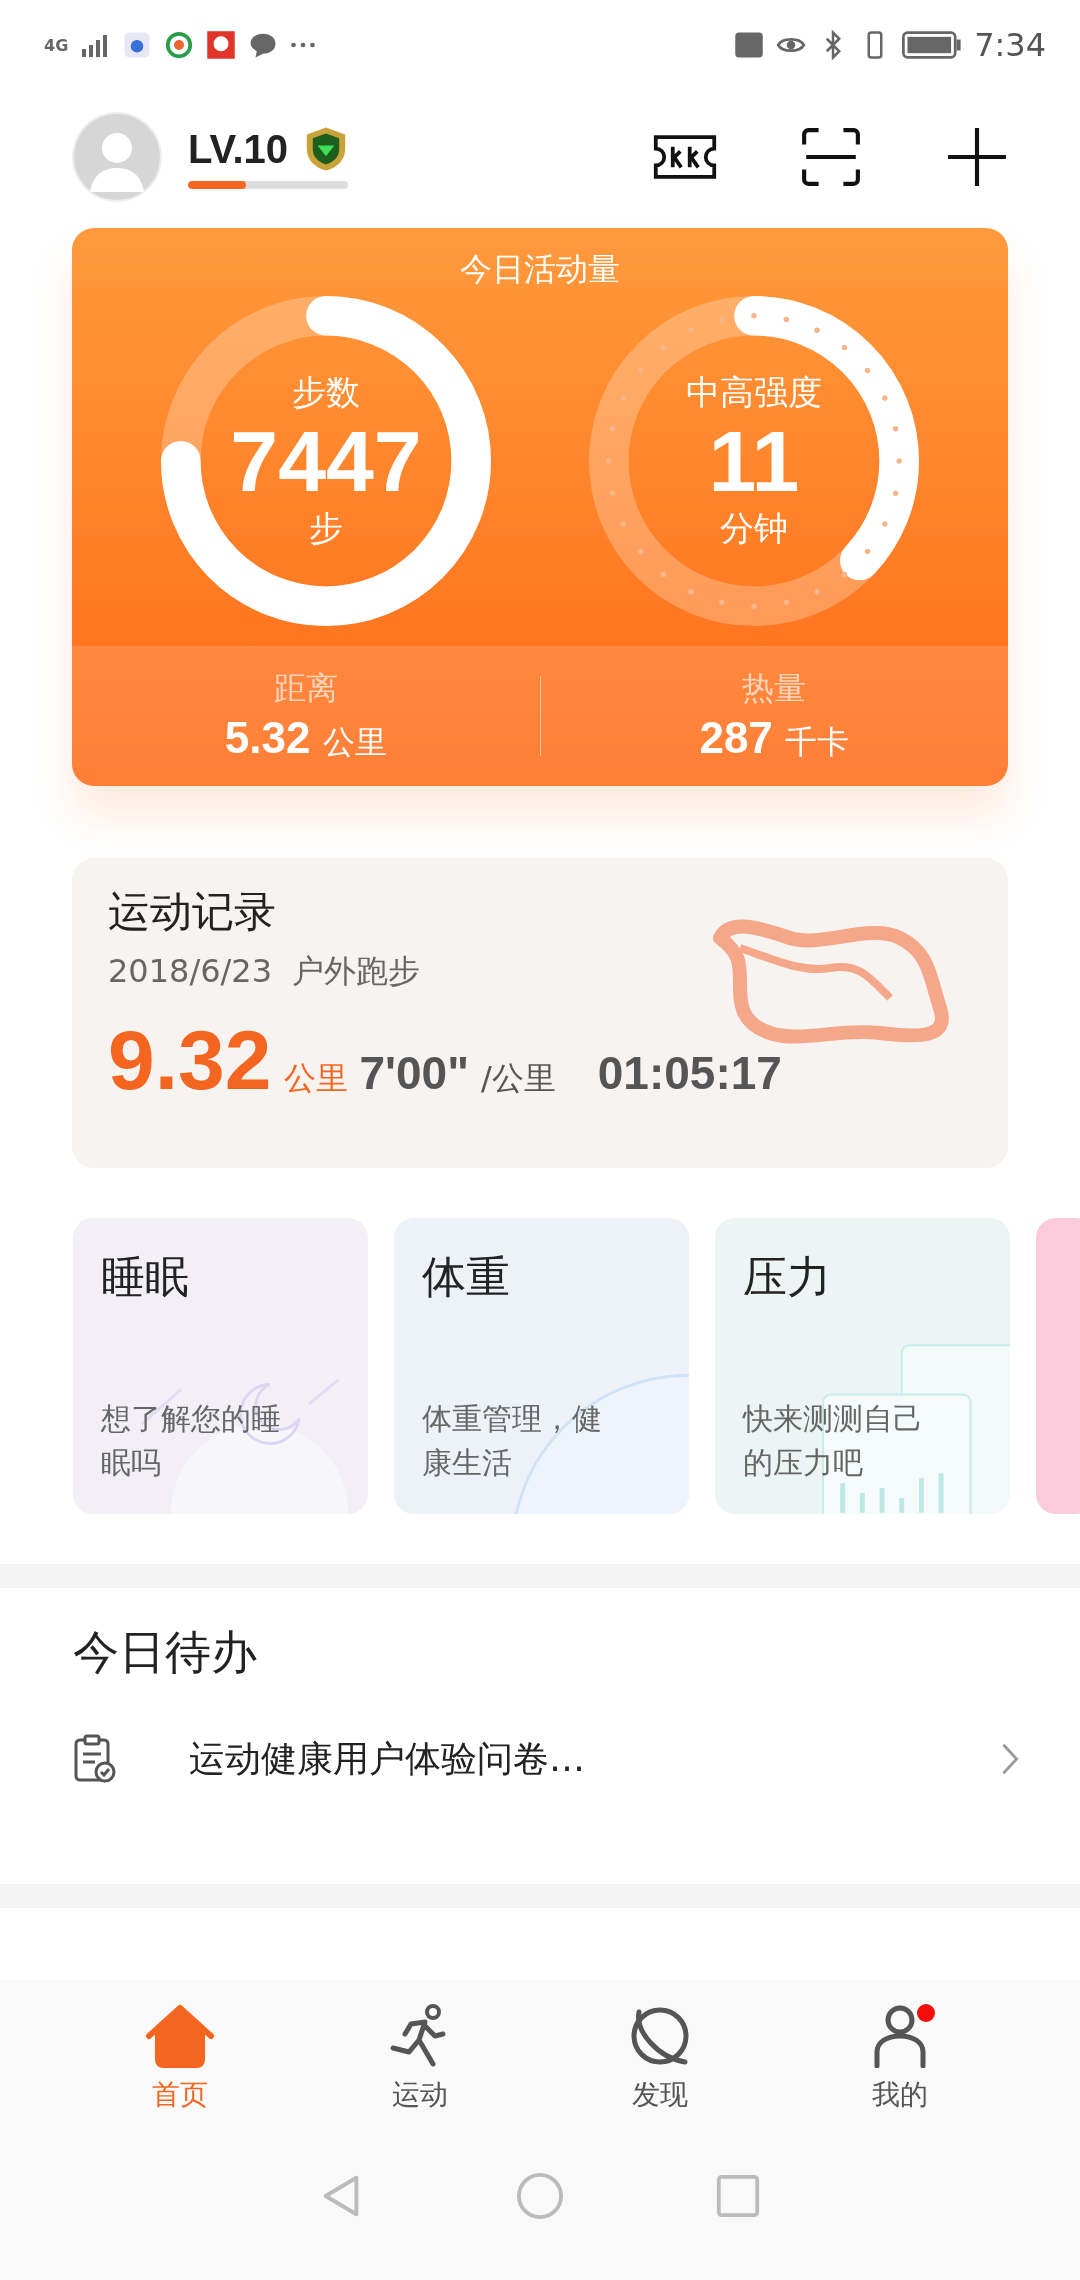 This screenshot has width=1080, height=2280. I want to click on nav-tab: 我的, so click(900, 2059).